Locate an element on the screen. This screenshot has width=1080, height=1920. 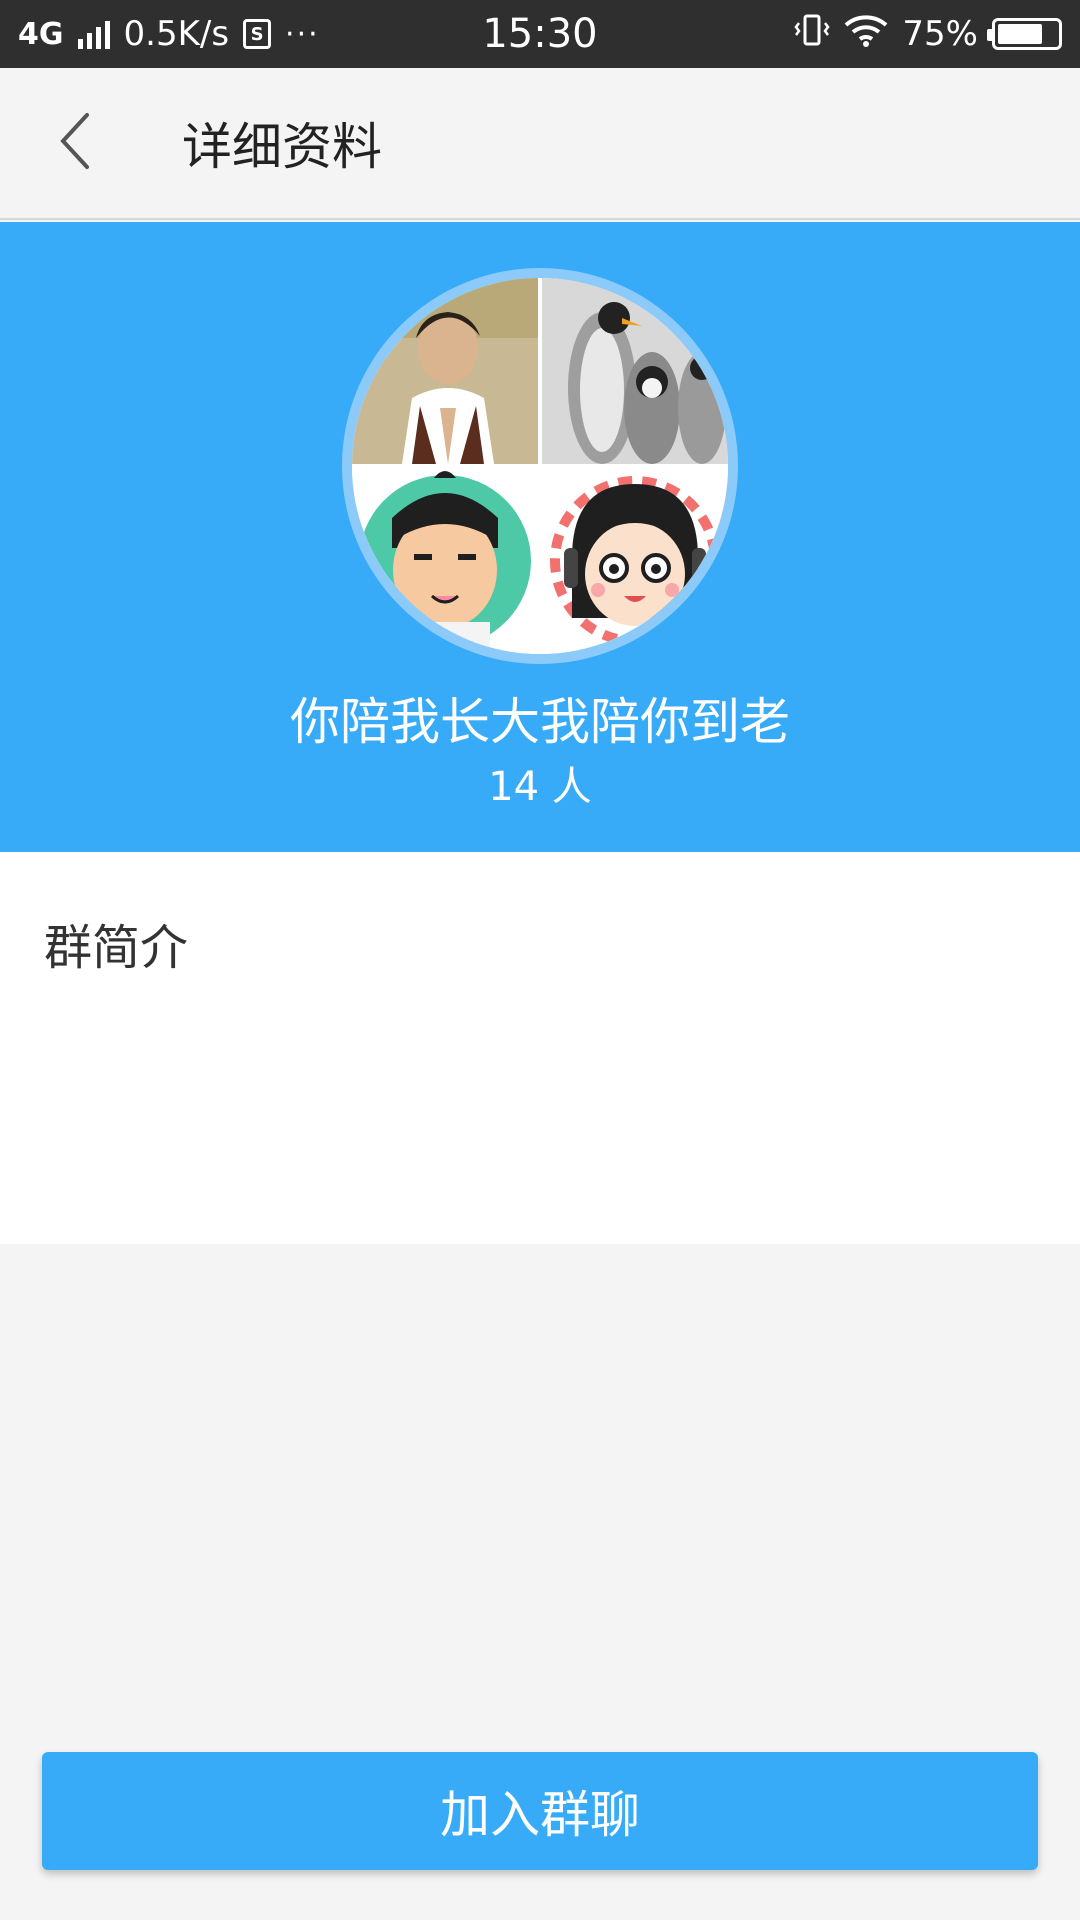
group-avatar-ring is located at coordinates (540, 466).